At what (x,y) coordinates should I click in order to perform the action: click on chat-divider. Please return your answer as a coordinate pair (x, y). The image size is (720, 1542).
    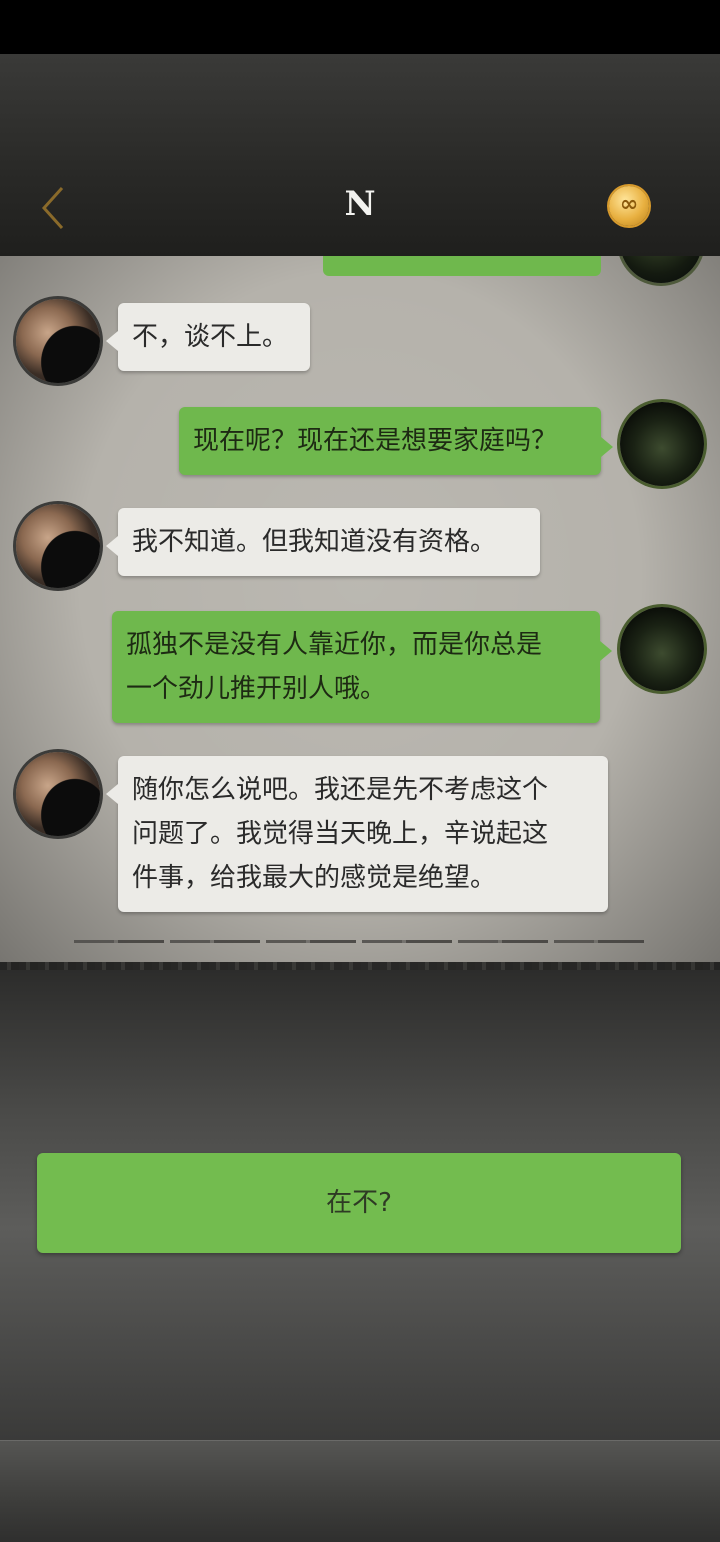
    Looking at the image, I should click on (359, 941).